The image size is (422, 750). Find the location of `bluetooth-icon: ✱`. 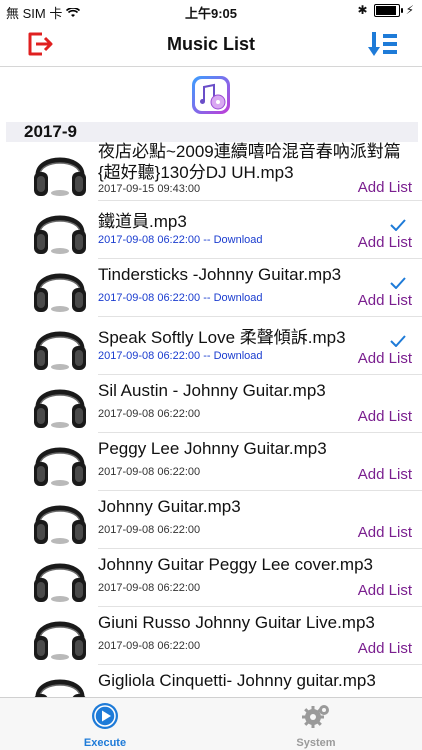

bluetooth-icon: ✱ is located at coordinates (362, 10).